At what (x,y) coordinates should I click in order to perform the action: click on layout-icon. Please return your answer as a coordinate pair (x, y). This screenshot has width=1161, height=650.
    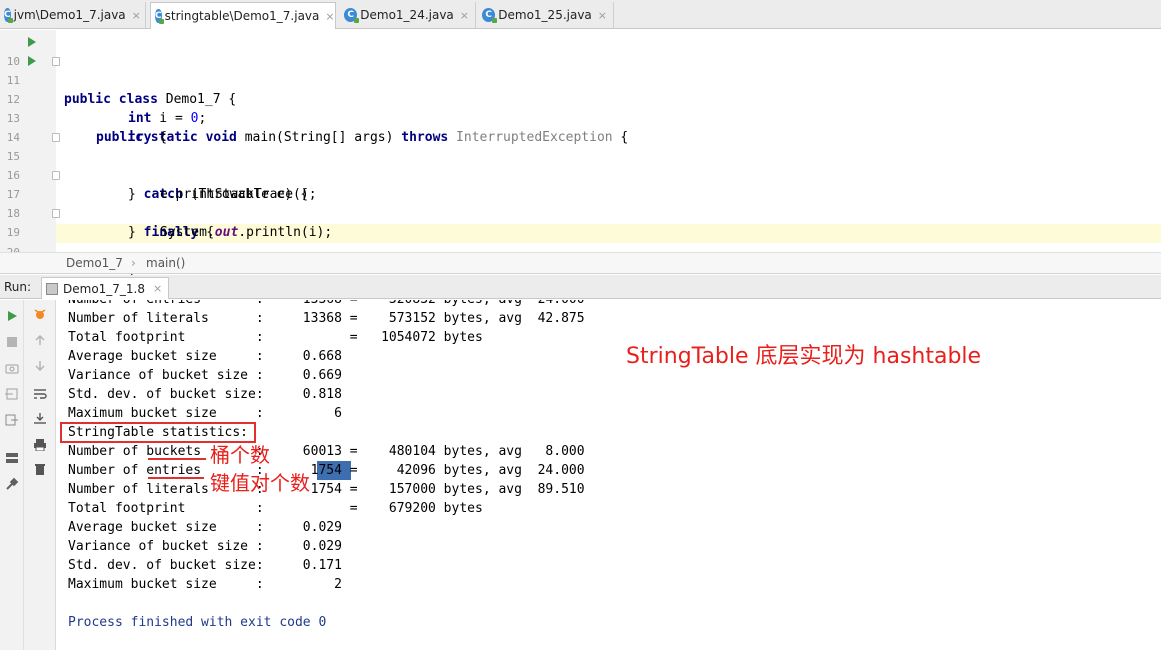
    Looking at the image, I should click on (12, 458).